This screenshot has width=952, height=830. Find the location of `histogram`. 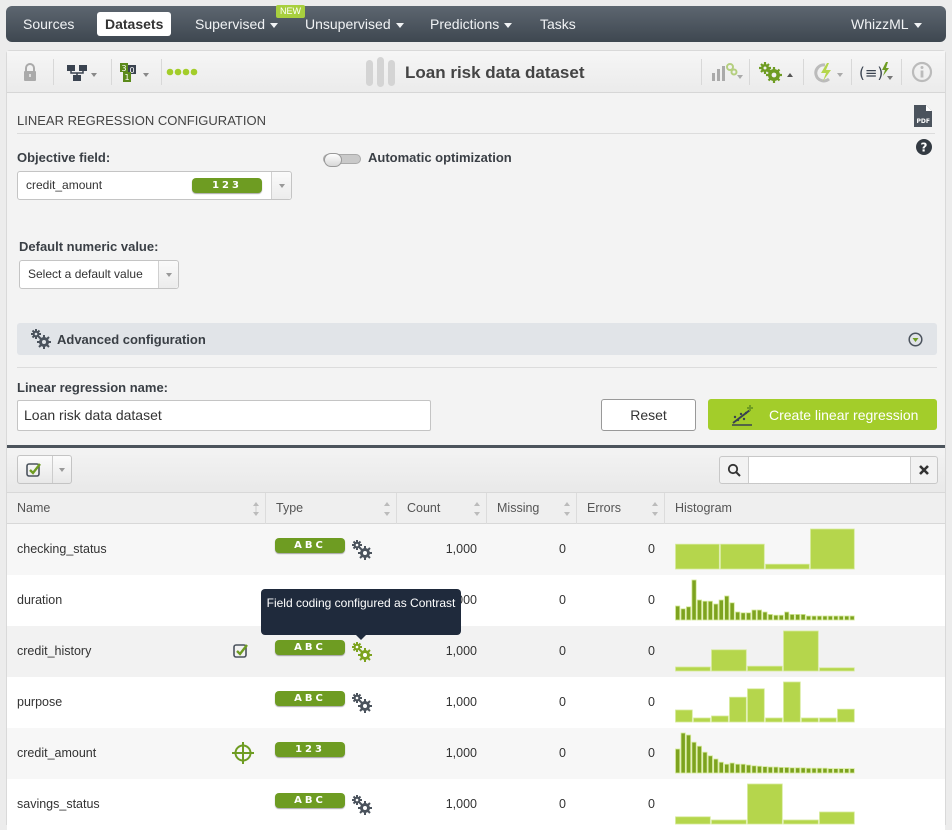

histogram is located at coordinates (765, 702).